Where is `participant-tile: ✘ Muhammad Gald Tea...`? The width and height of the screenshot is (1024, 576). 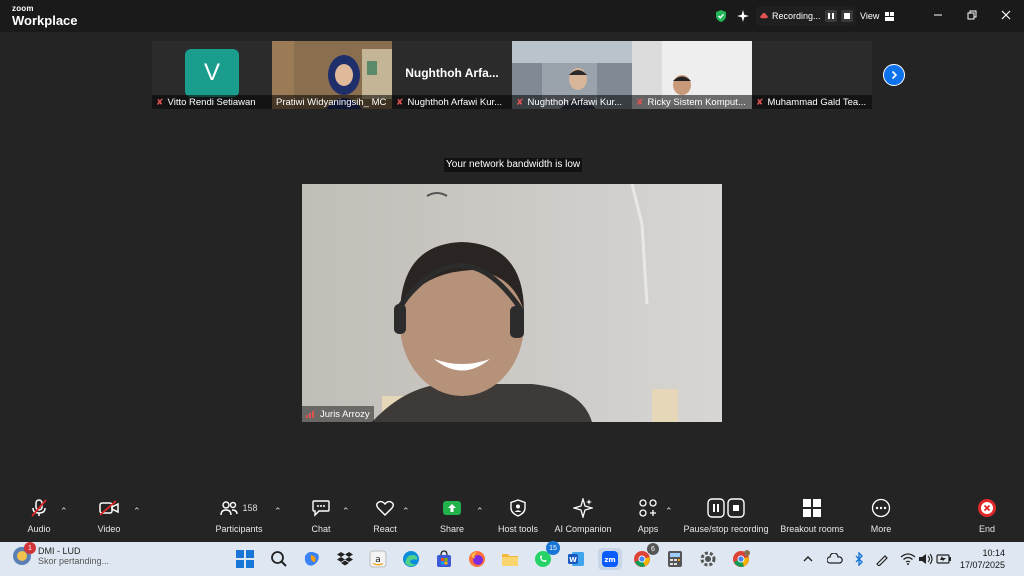 participant-tile: ✘ Muhammad Gald Tea... is located at coordinates (812, 75).